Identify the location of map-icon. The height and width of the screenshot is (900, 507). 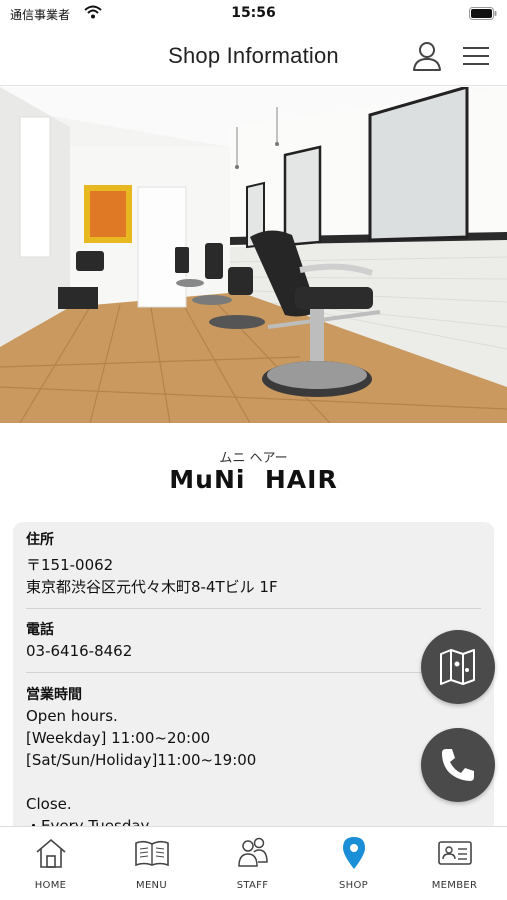
(457, 667).